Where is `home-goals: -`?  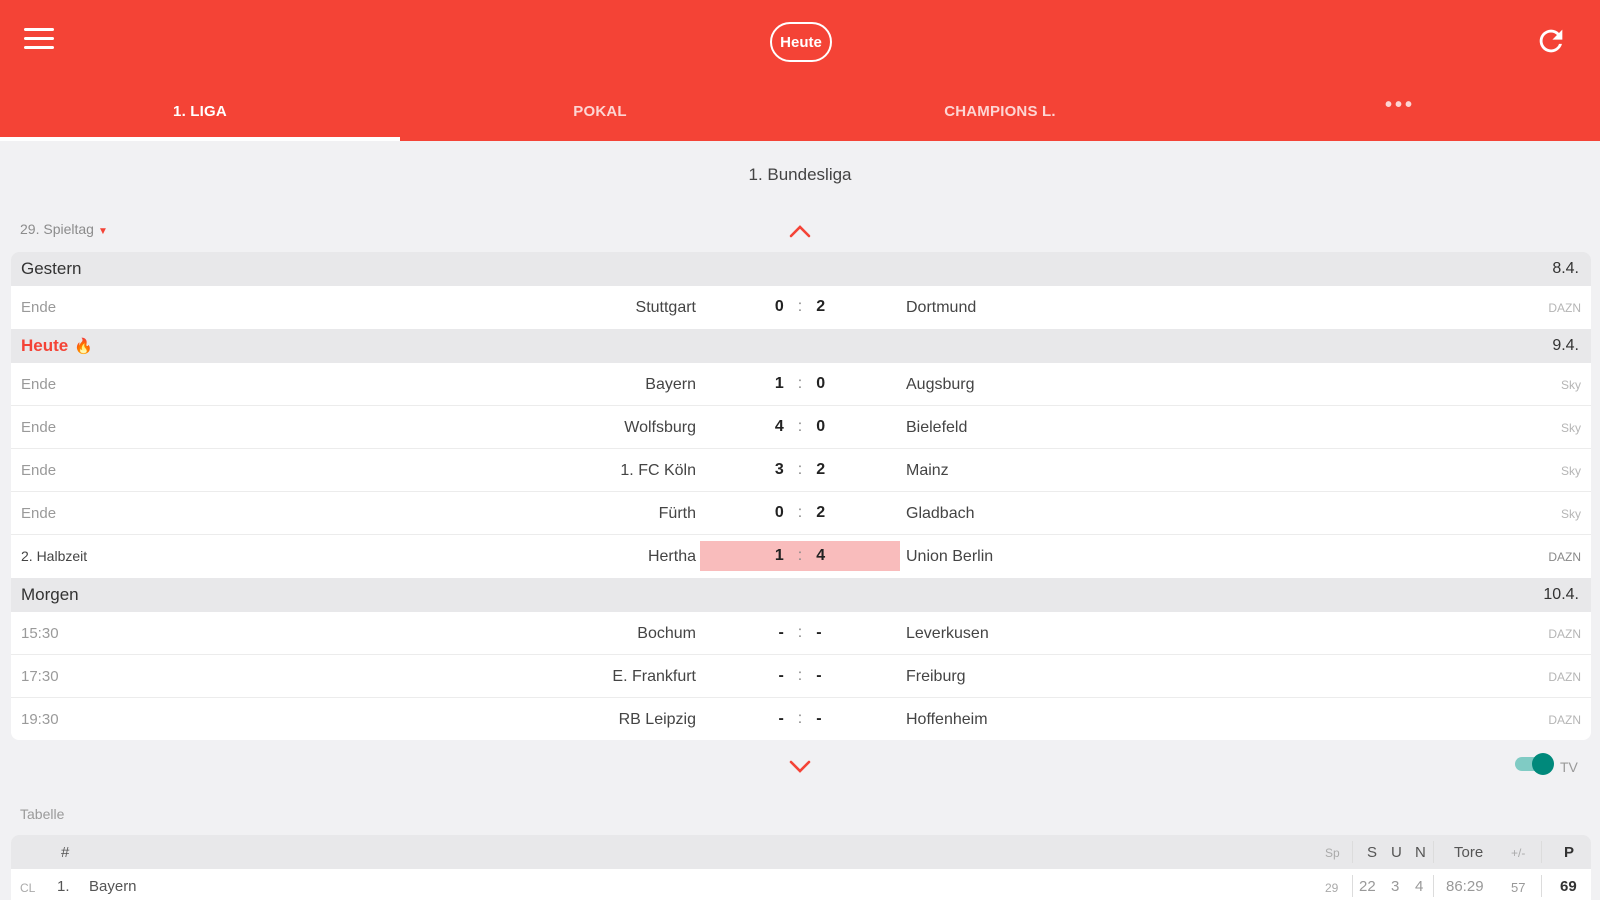
home-goals: - is located at coordinates (781, 675).